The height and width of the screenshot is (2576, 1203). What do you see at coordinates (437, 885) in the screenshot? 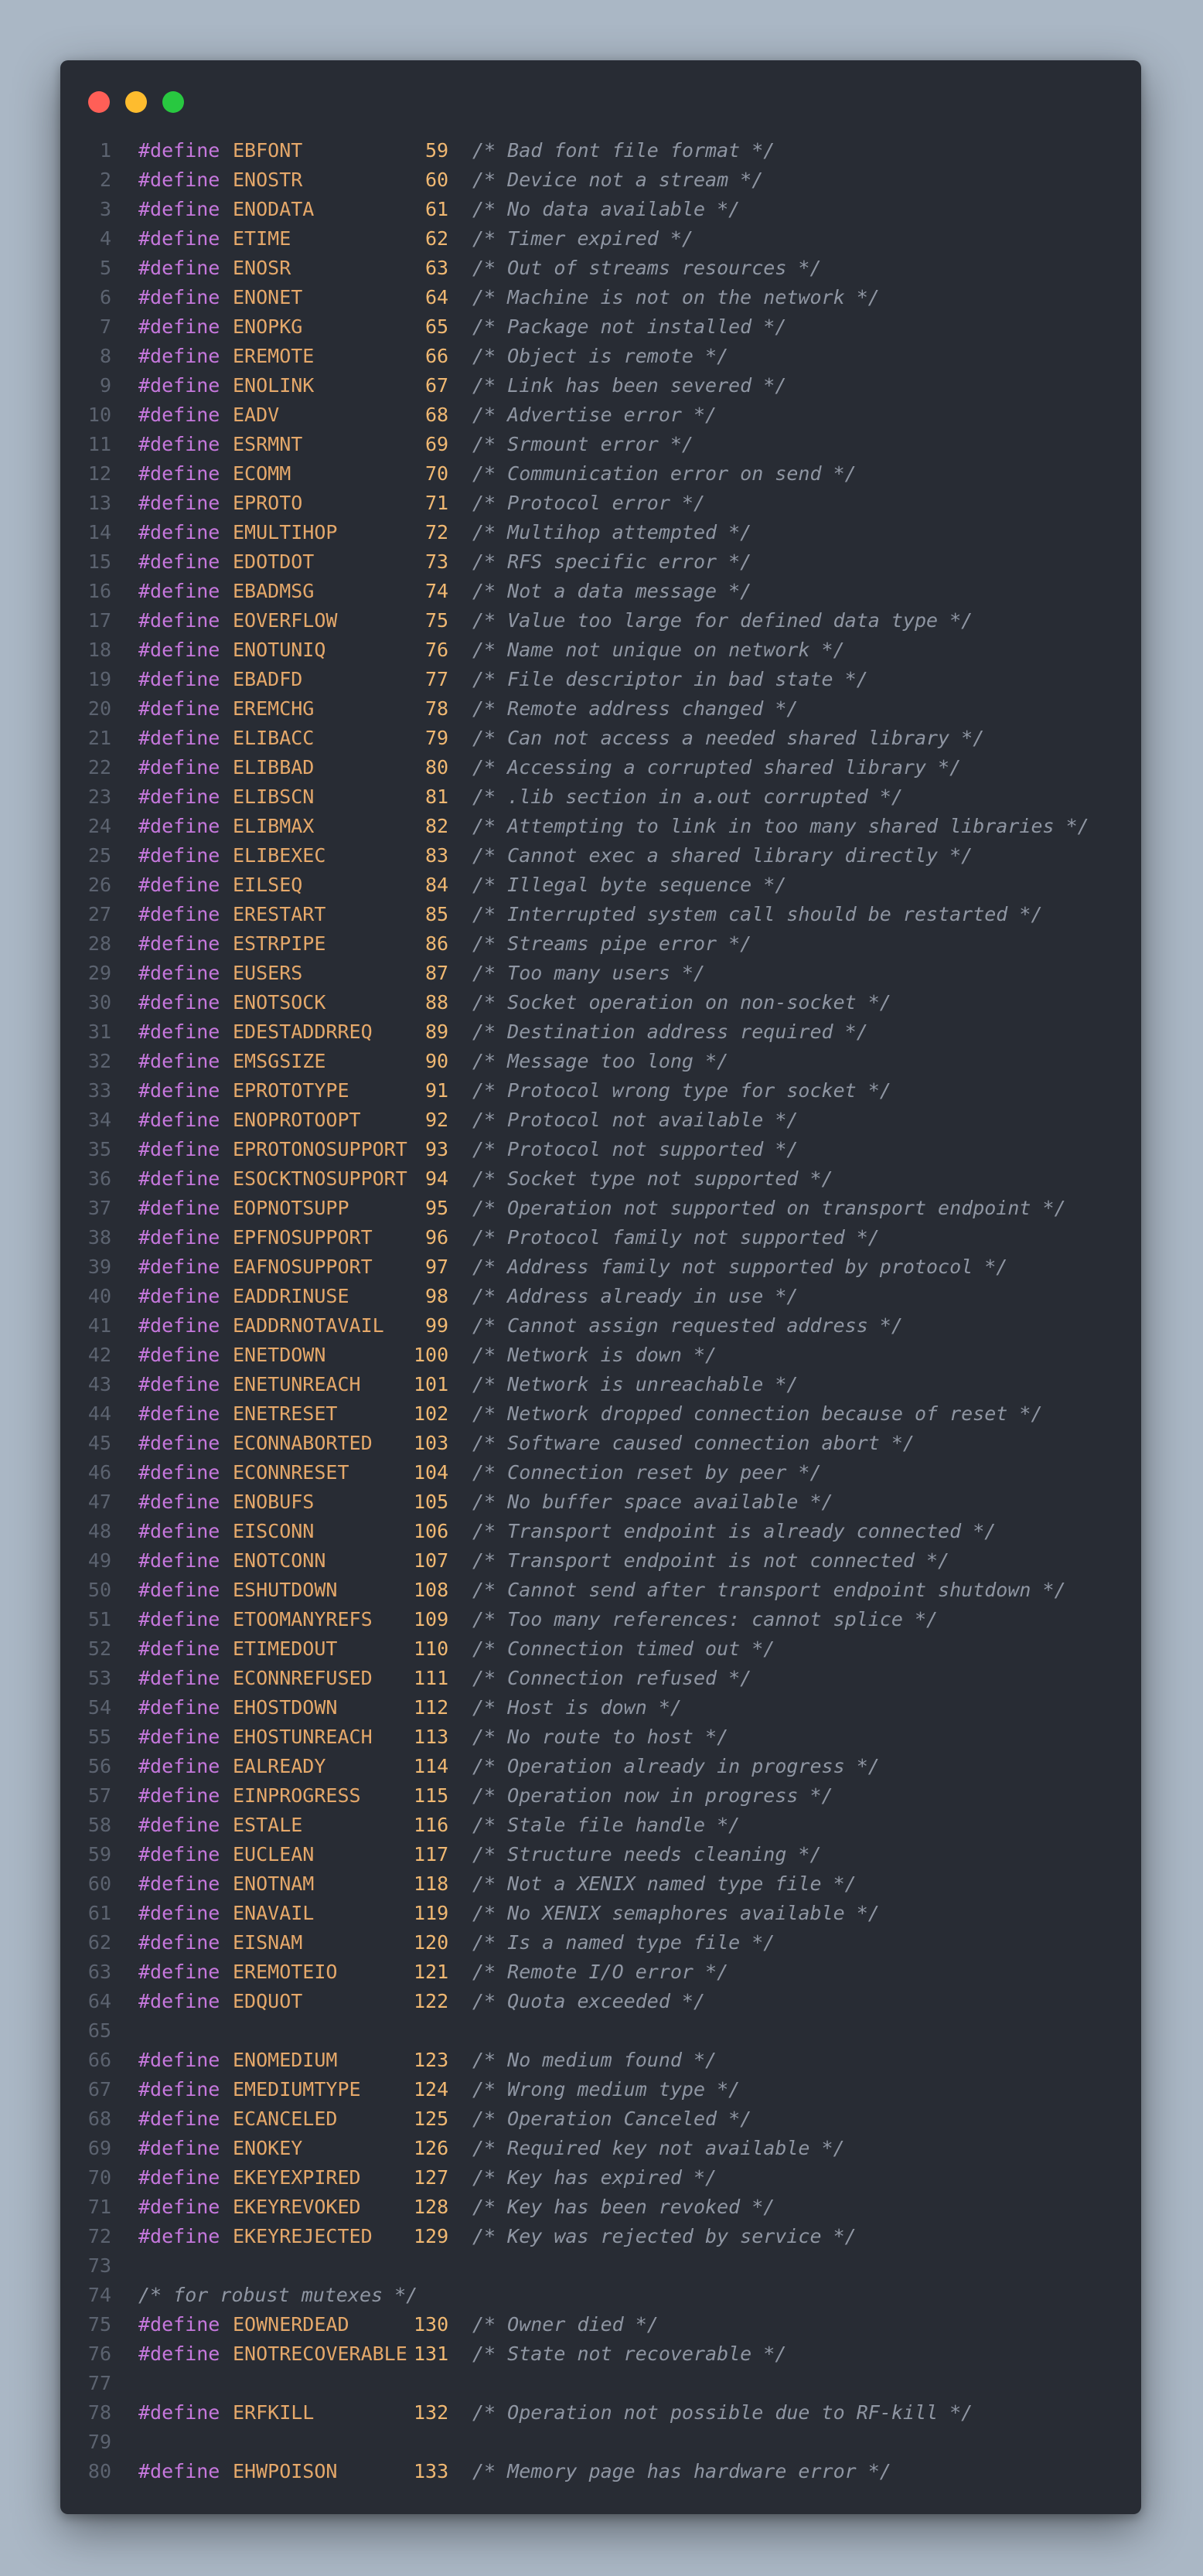
I see `macro-value: 84` at bounding box center [437, 885].